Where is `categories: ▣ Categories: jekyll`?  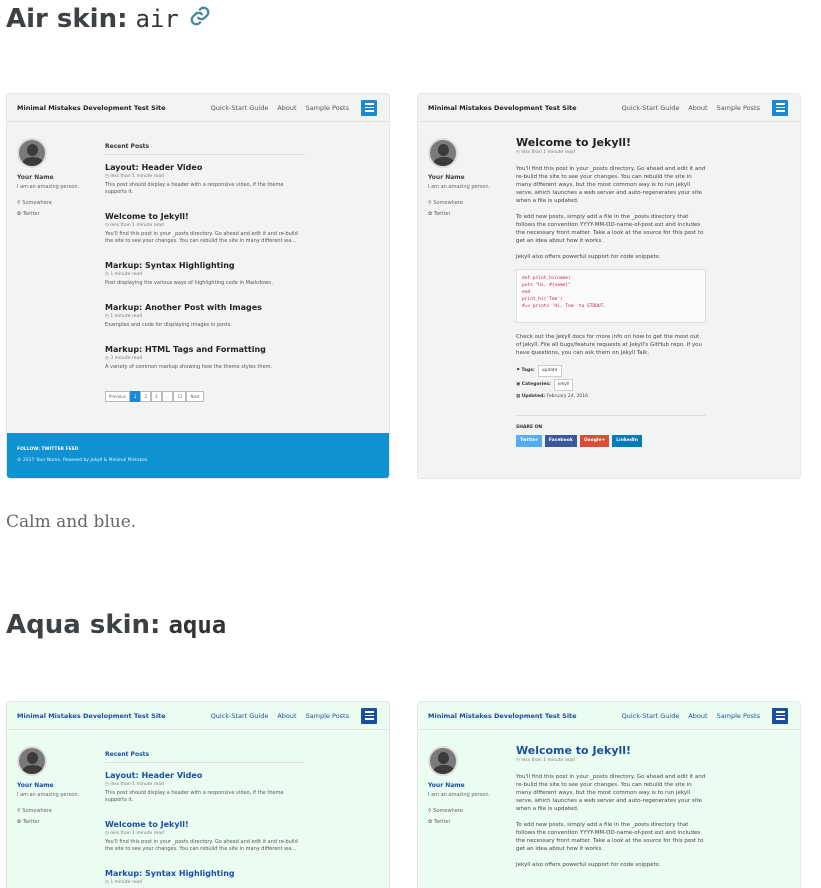 categories: ▣ Categories: jekyll is located at coordinates (611, 385).